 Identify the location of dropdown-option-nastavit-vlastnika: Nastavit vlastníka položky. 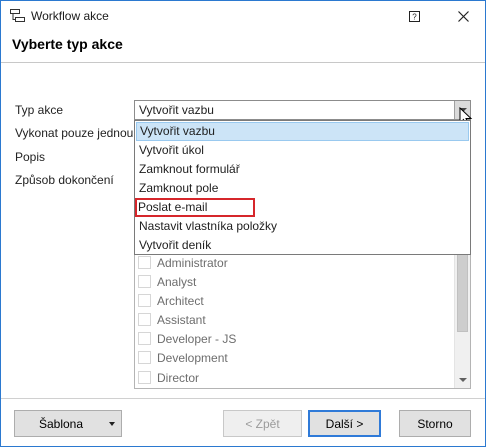
(302, 226).